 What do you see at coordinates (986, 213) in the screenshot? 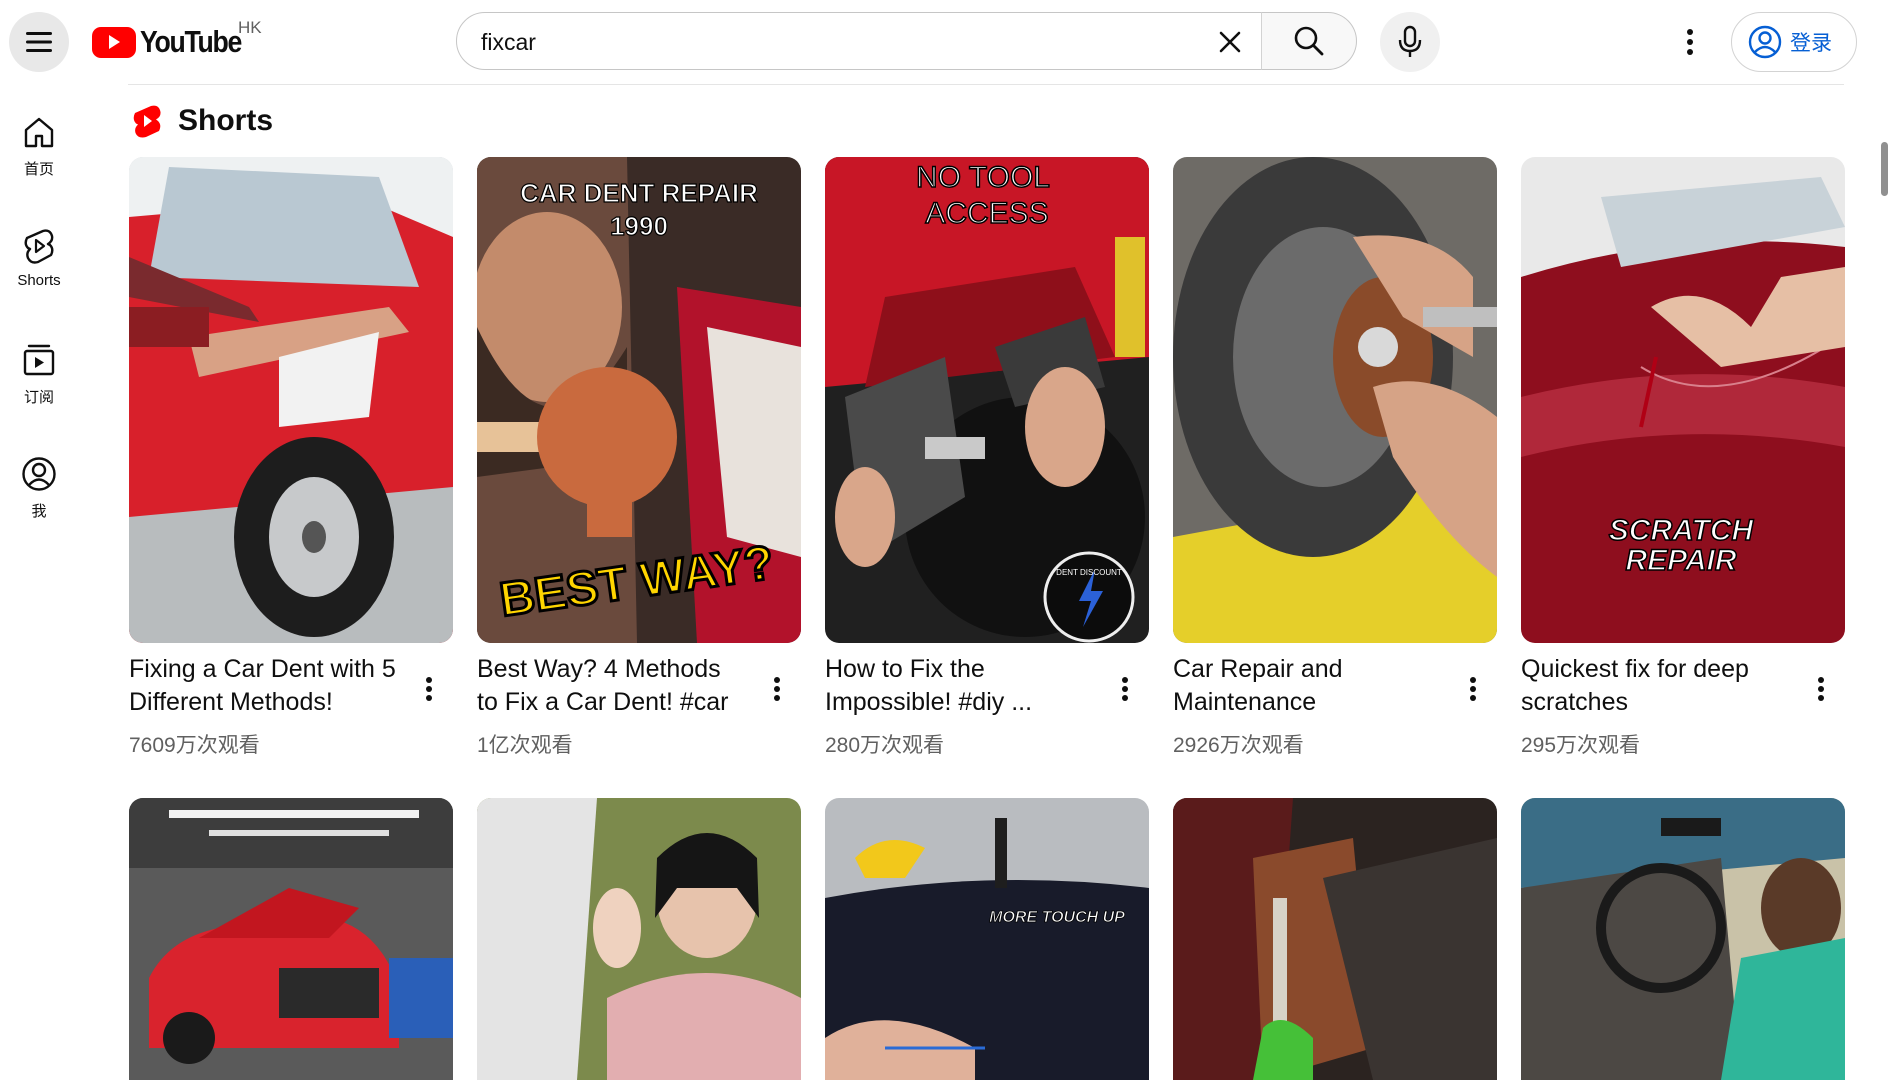
I see `thumbnail-overlay-text: ACCESS` at bounding box center [986, 213].